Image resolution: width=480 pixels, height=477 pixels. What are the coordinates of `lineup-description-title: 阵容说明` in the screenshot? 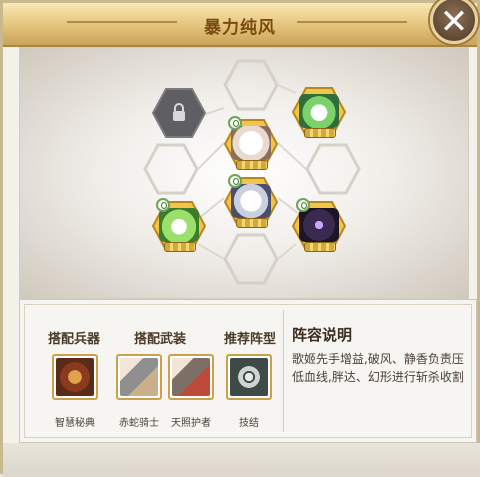 It's located at (322, 335).